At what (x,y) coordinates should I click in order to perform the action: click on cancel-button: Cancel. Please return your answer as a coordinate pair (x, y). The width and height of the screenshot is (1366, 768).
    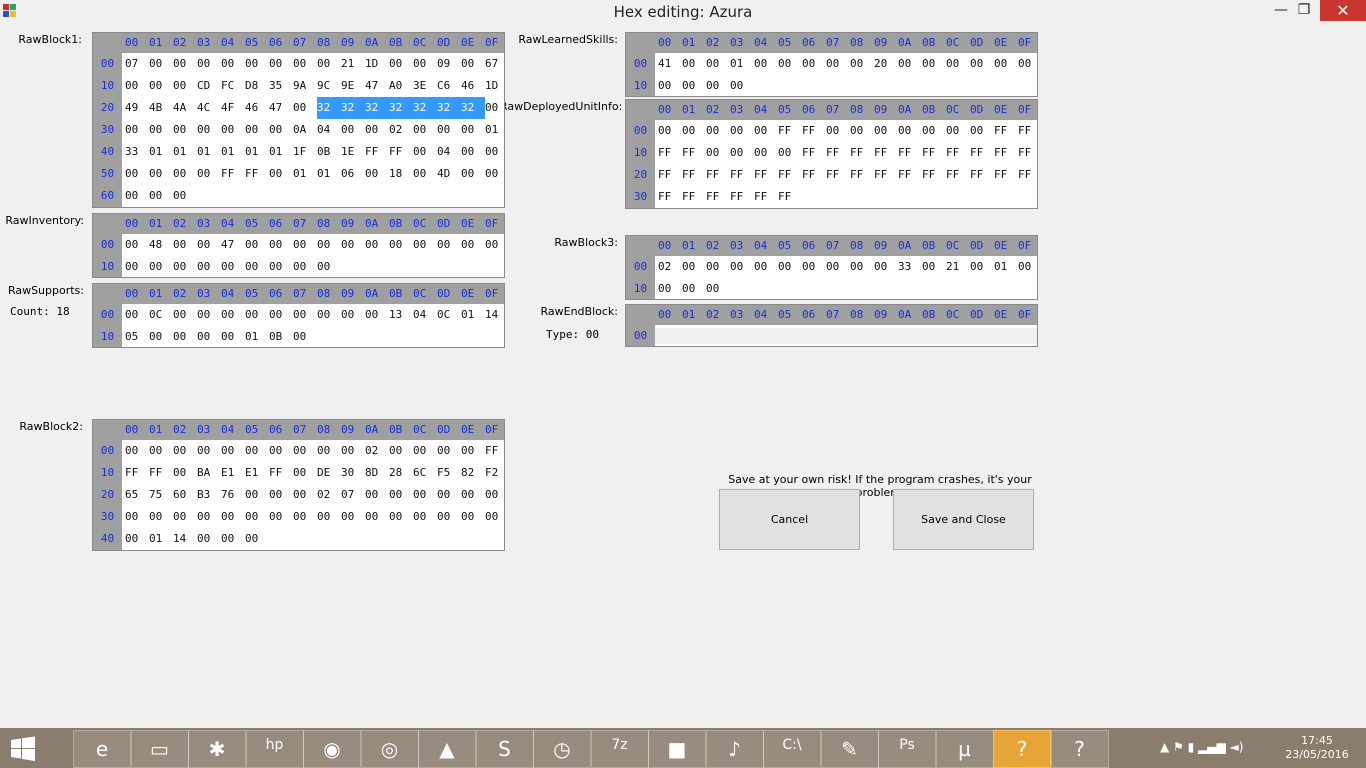
    Looking at the image, I should click on (789, 519).